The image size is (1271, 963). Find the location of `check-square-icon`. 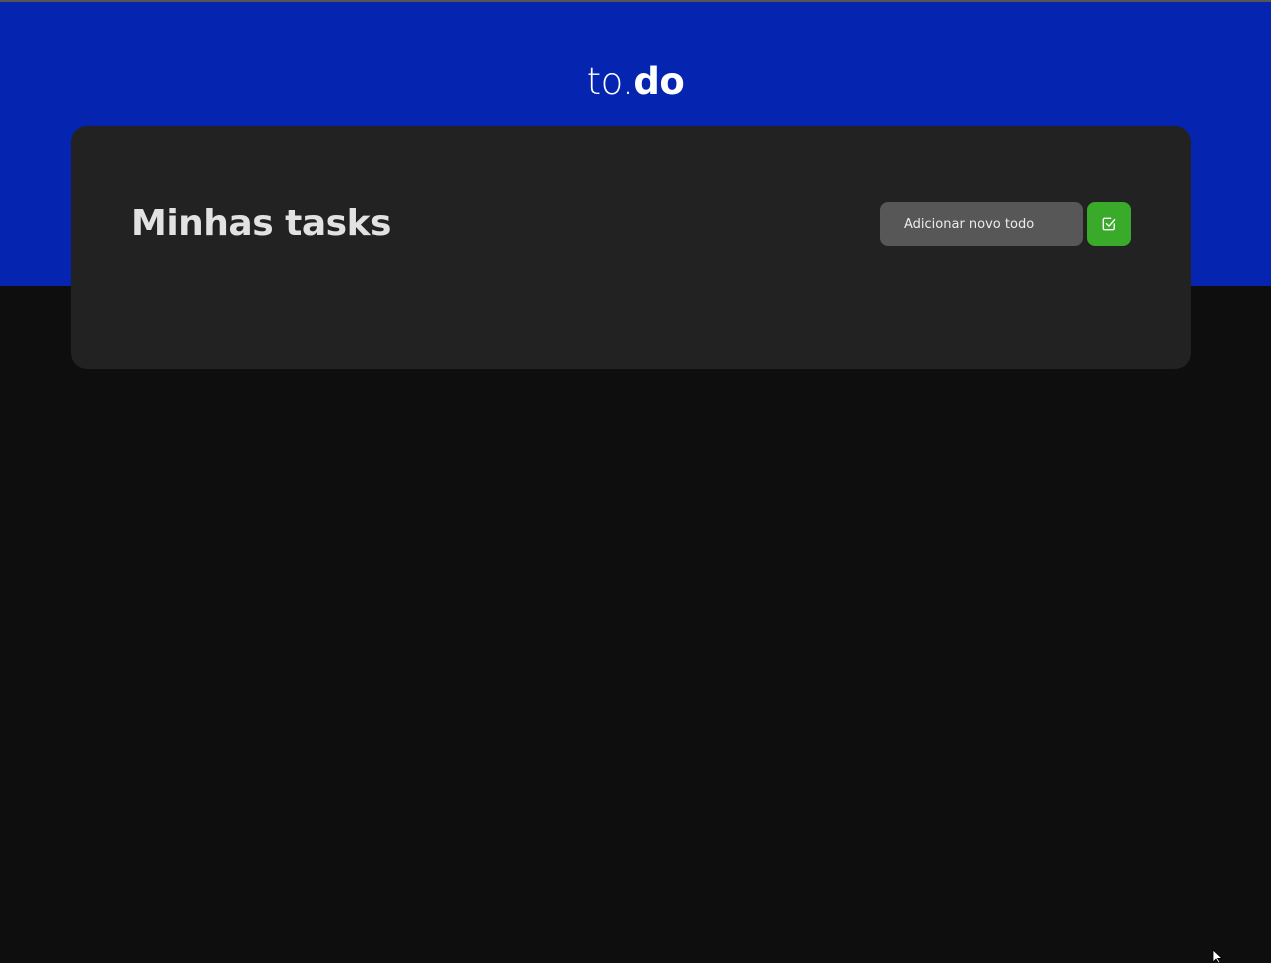

check-square-icon is located at coordinates (1109, 224).